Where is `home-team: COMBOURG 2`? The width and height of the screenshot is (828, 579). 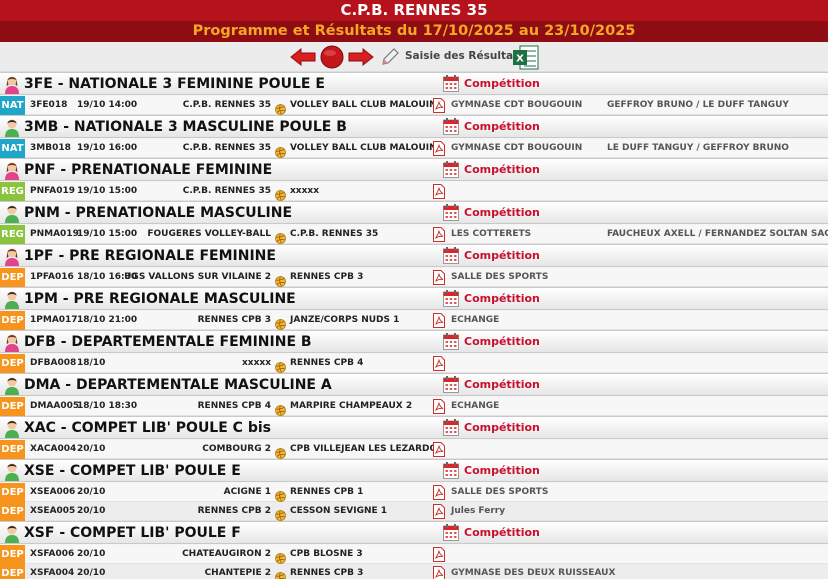 home-team: COMBOURG 2 is located at coordinates (236, 449).